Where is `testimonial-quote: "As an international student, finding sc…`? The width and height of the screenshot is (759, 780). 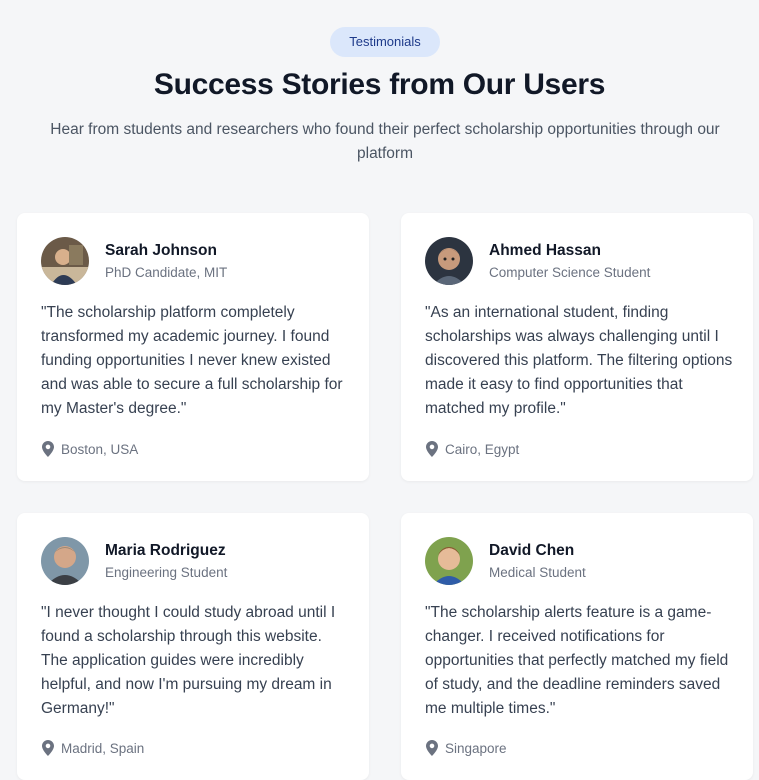 testimonial-quote: "As an international student, finding sc… is located at coordinates (579, 360).